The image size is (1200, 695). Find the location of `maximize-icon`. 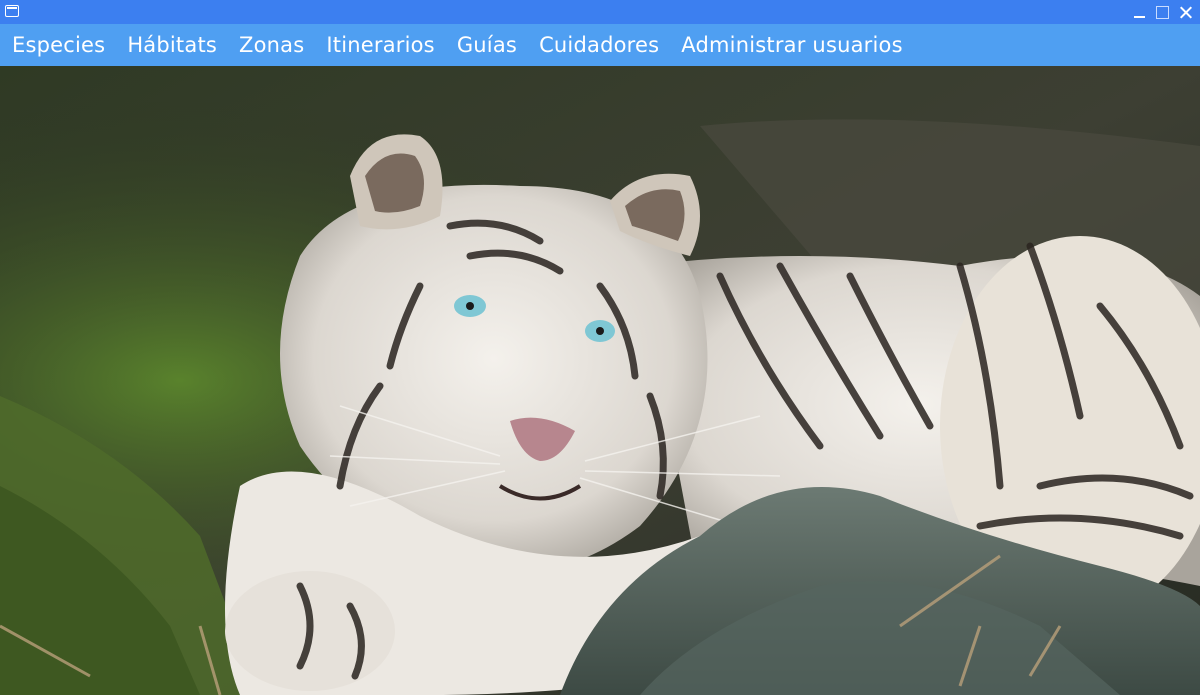

maximize-icon is located at coordinates (1162, 12).